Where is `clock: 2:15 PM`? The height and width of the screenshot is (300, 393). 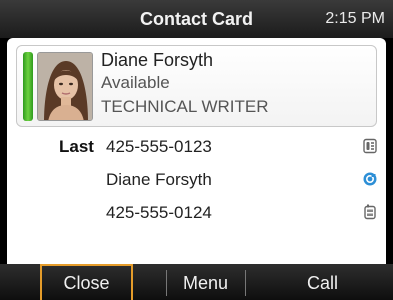 clock: 2:15 PM is located at coordinates (355, 18).